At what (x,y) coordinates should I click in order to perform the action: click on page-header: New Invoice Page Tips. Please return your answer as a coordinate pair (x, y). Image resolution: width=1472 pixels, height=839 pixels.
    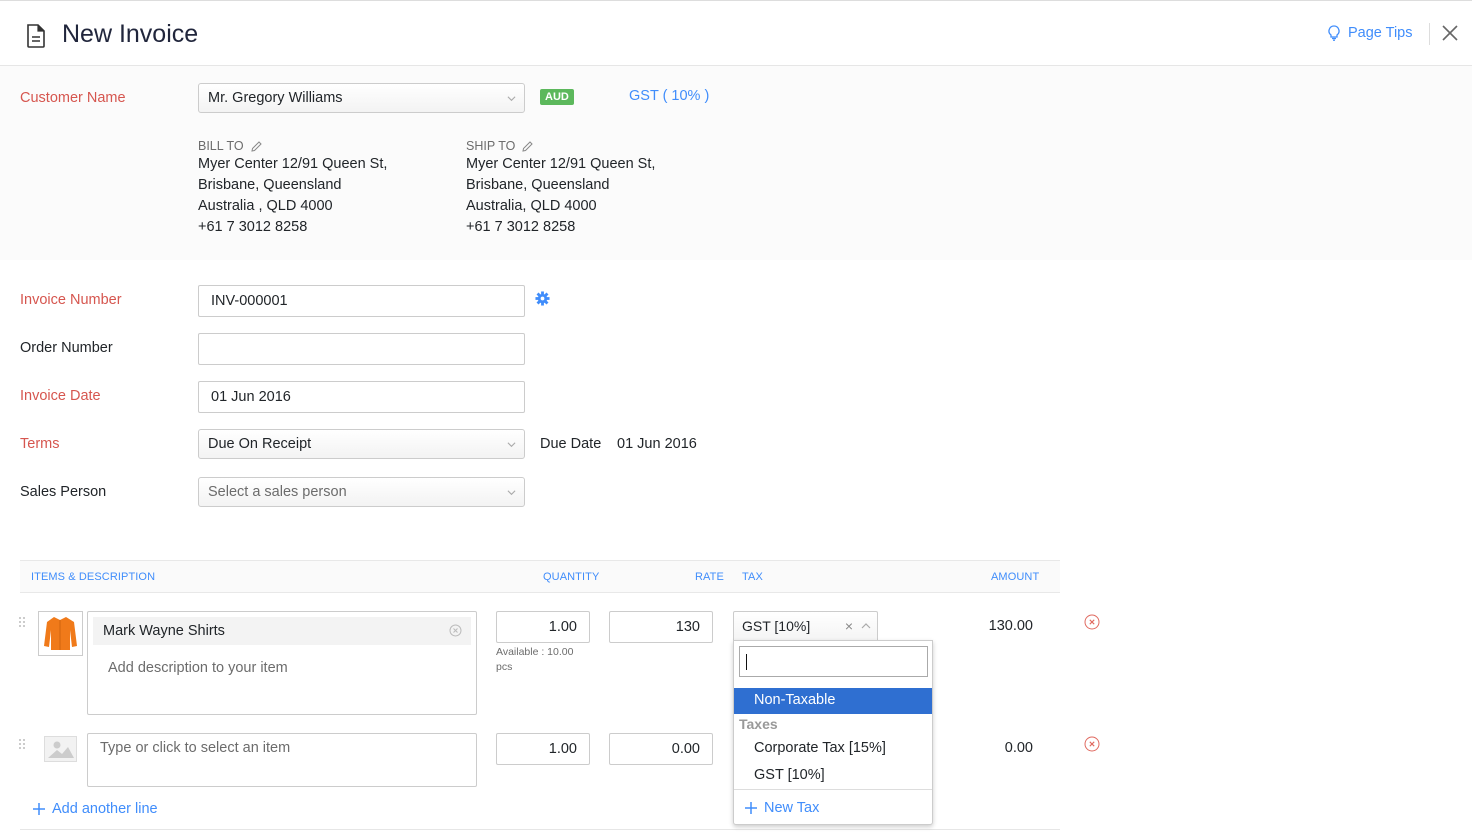
    Looking at the image, I should click on (736, 33).